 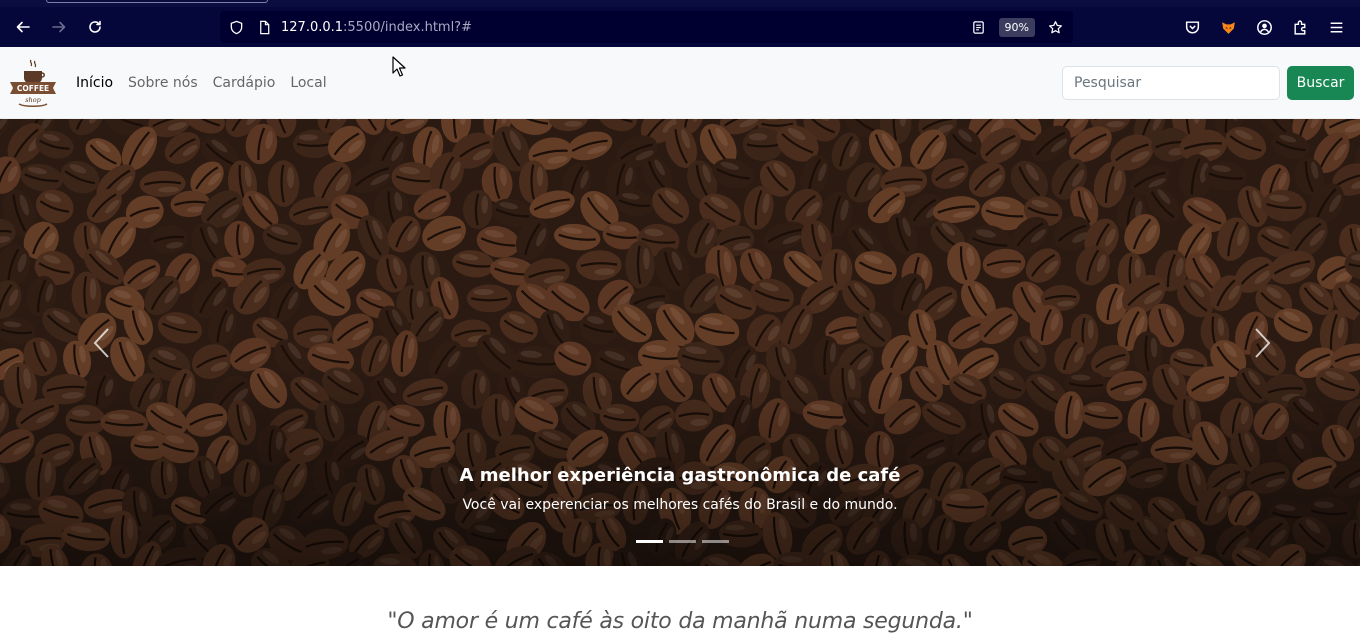 I want to click on menu-button, so click(x=1336, y=27).